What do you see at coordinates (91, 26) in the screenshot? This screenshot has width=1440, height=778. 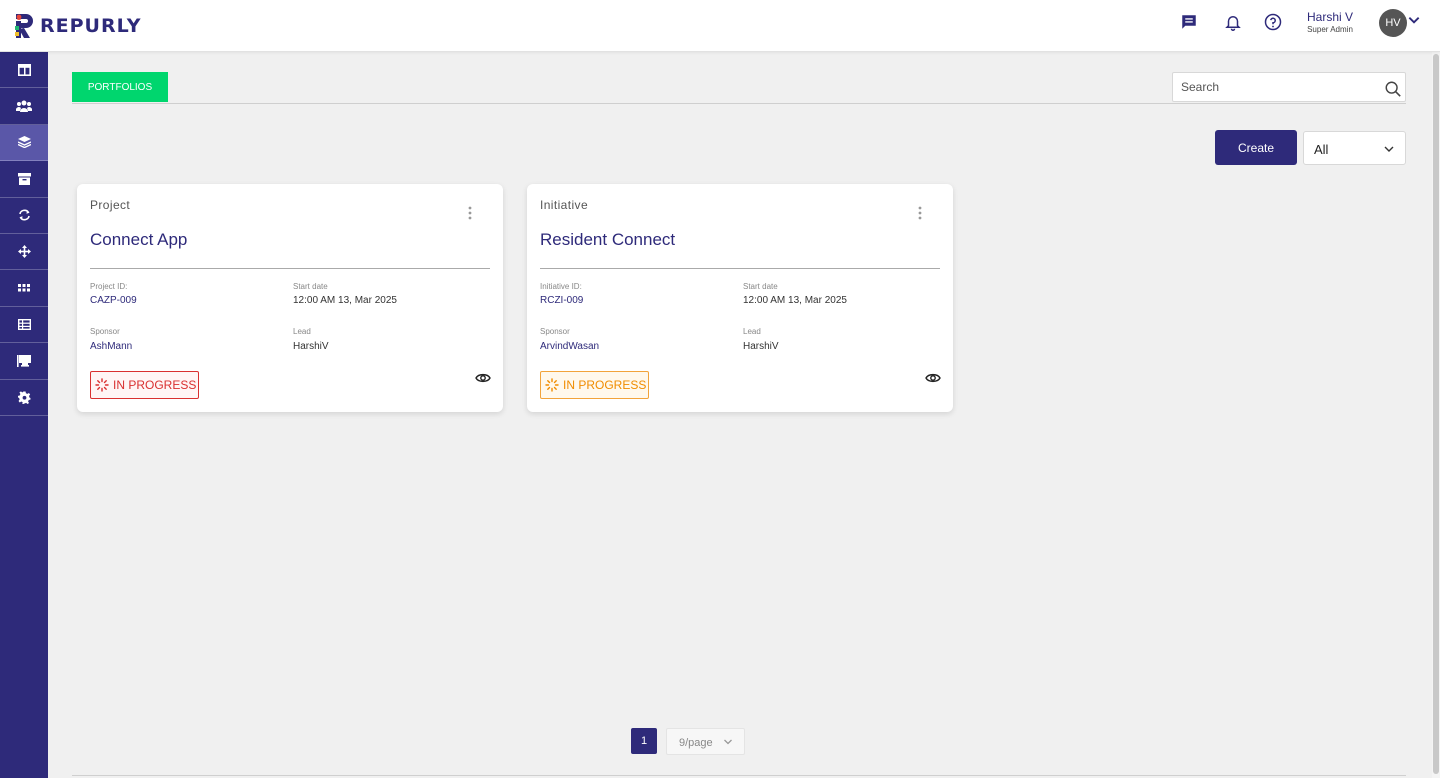 I see `brand-name: REPURLY` at bounding box center [91, 26].